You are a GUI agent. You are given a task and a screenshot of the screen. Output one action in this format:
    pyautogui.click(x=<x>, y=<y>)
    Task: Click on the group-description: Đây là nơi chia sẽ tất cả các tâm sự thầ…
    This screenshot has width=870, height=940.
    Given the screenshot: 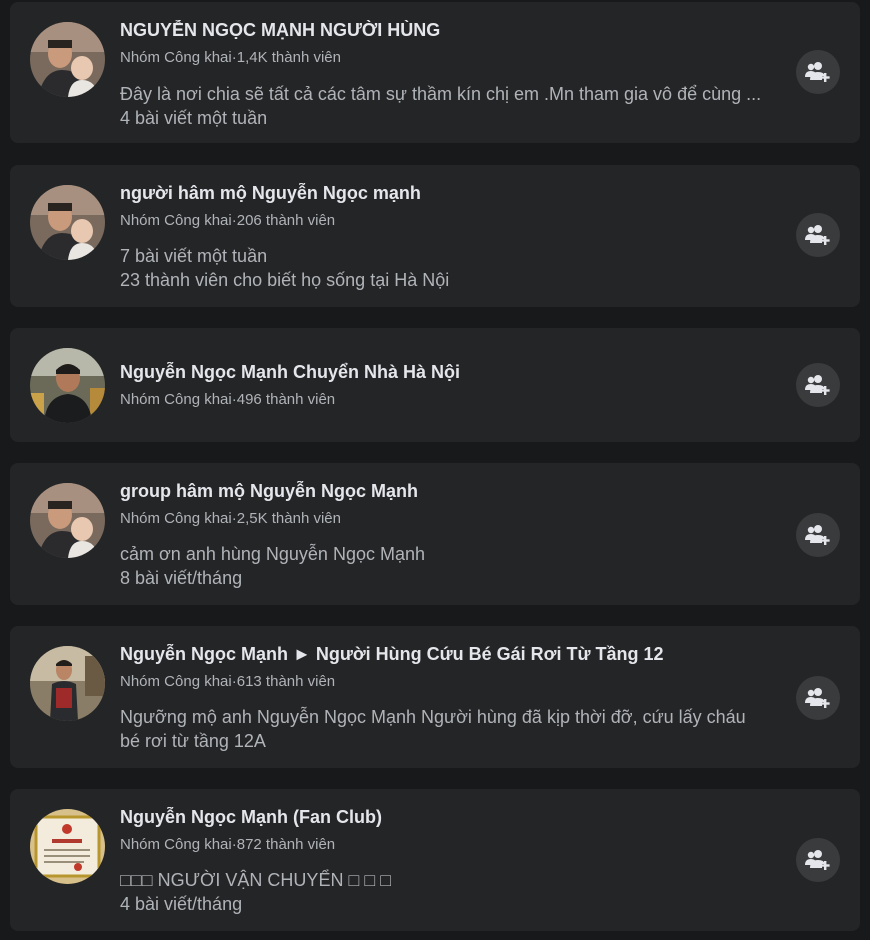 What is the action you would take?
    pyautogui.click(x=450, y=106)
    